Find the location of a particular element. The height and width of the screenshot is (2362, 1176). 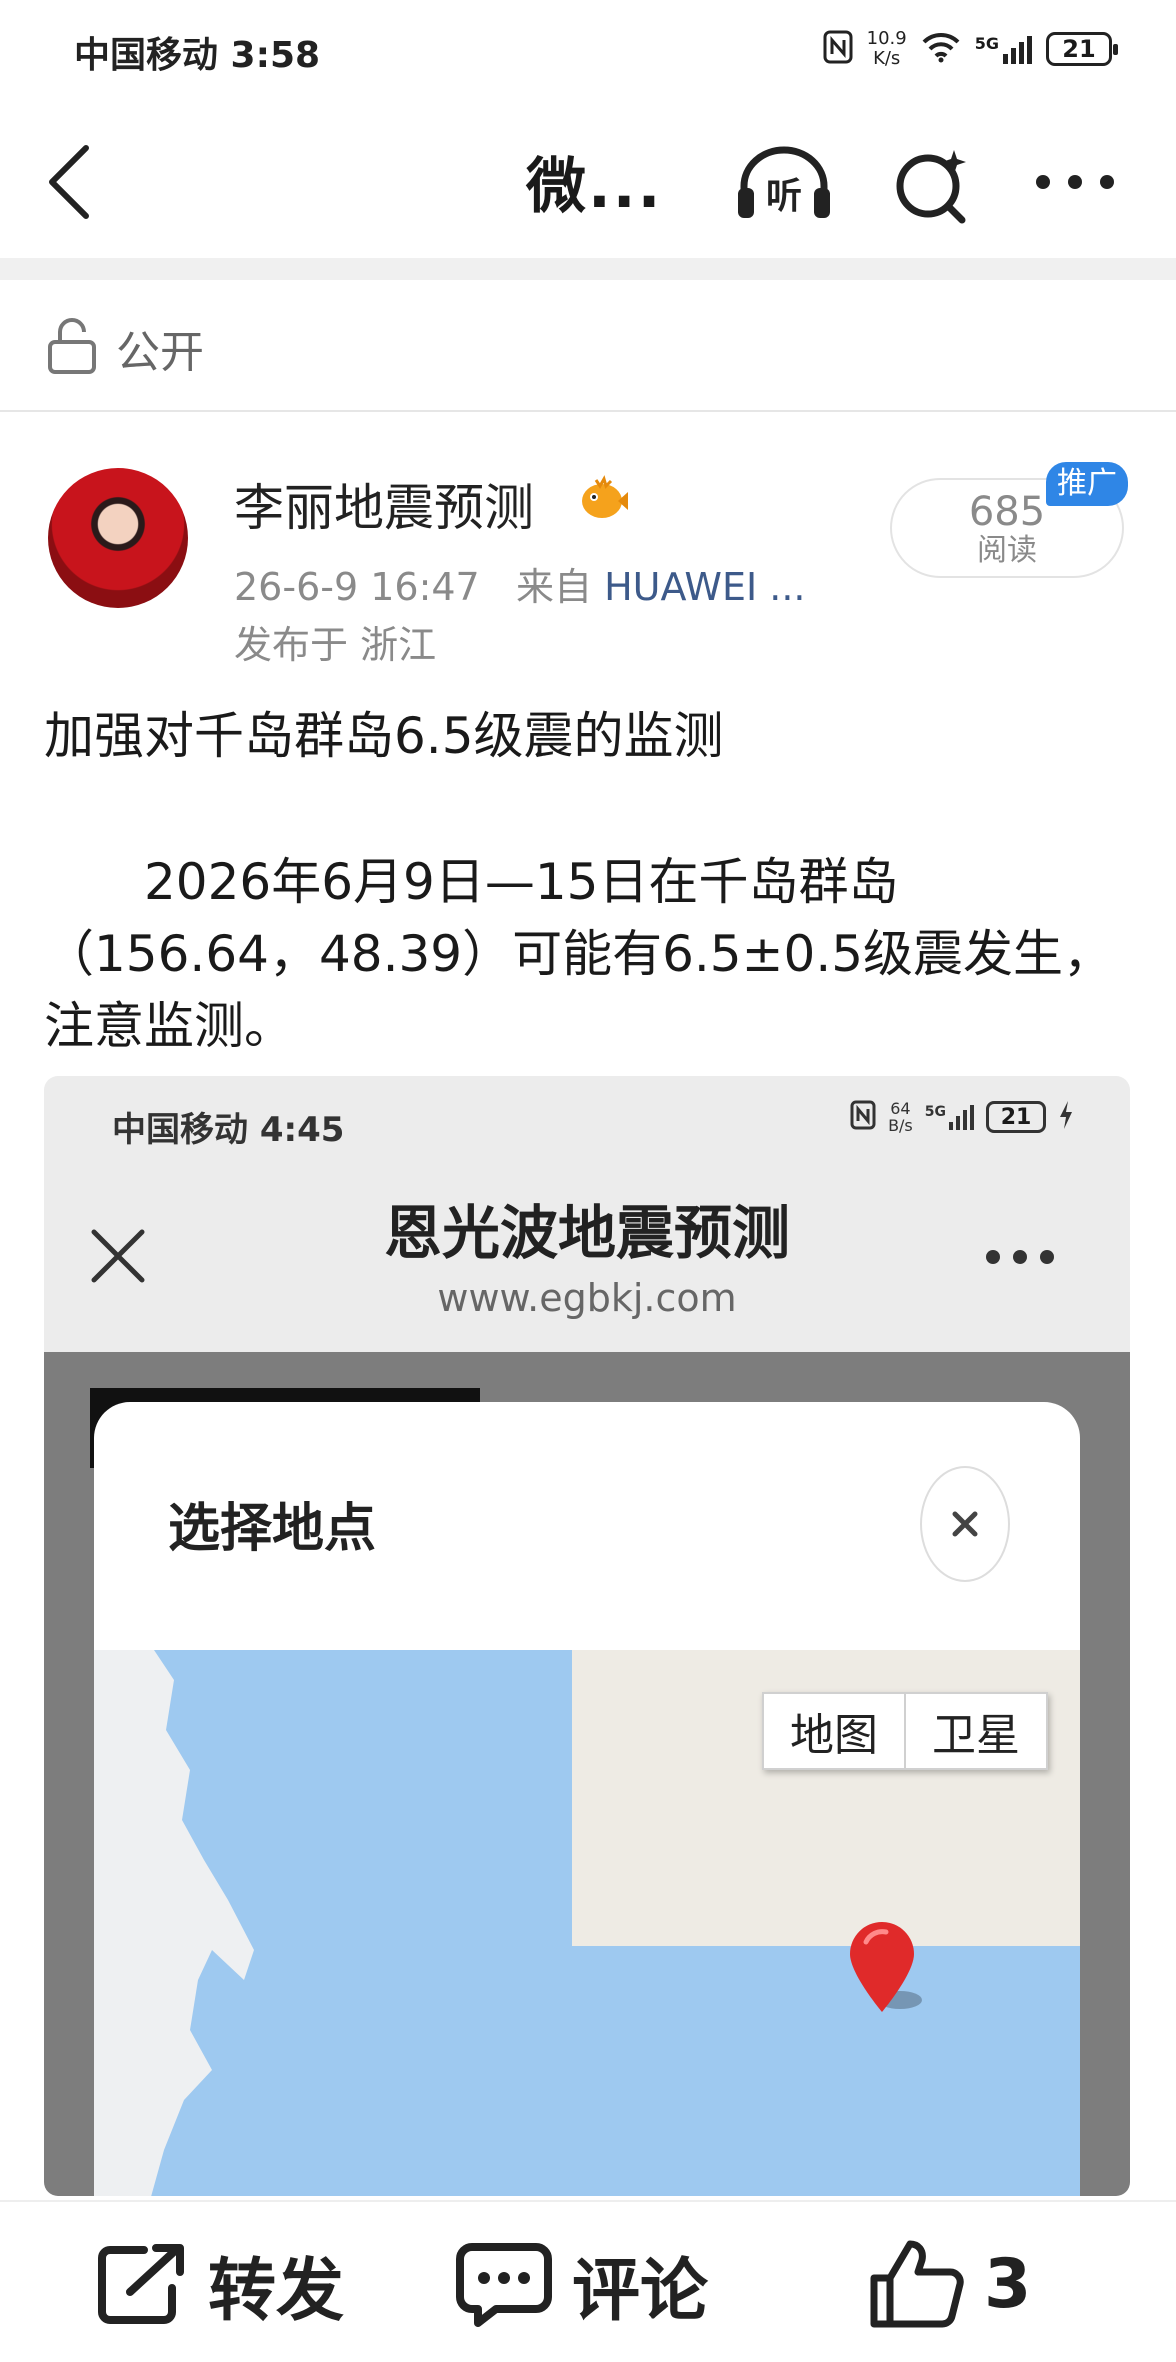

embedded-map-type-map: 地图 is located at coordinates (835, 1731).